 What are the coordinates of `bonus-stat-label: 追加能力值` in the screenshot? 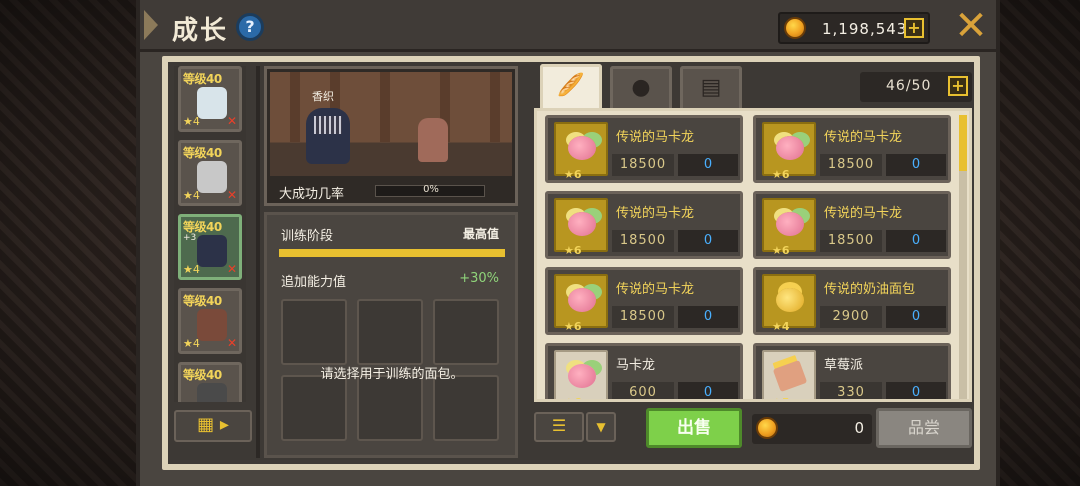 It's located at (314, 282).